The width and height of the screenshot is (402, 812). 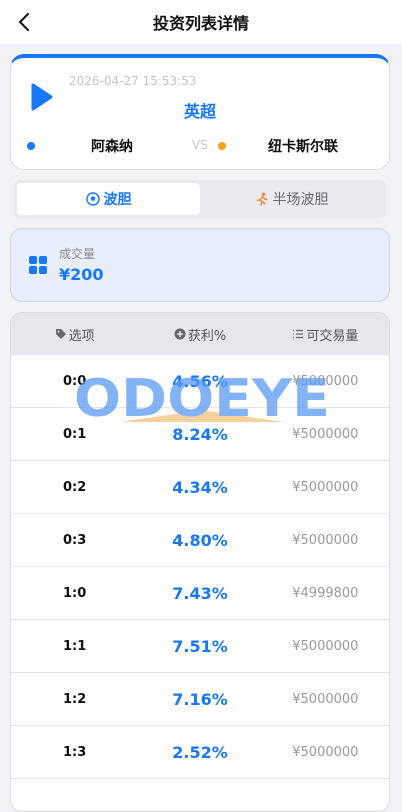 I want to click on soccer-ball-icon, so click(x=92, y=199).